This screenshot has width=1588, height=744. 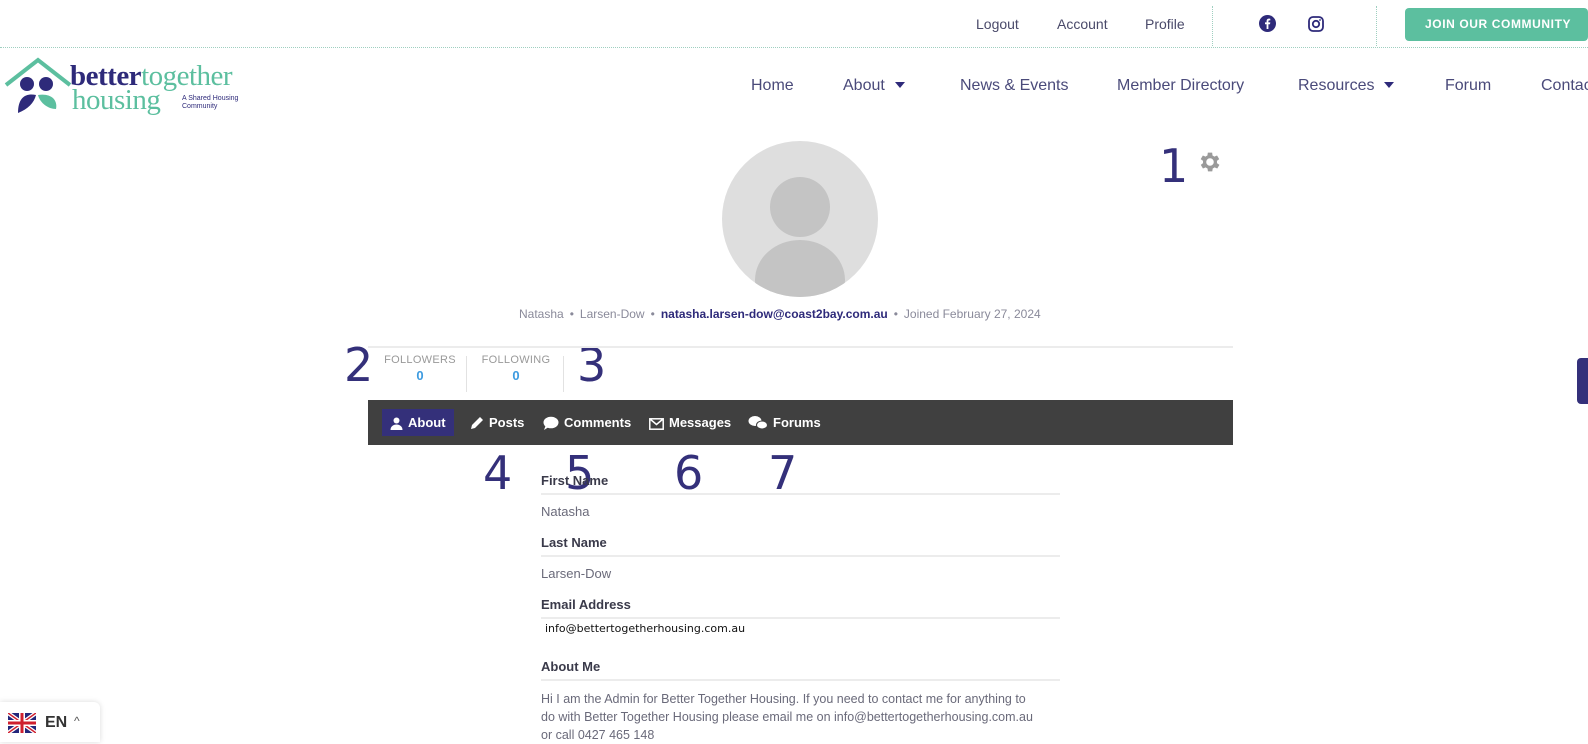 I want to click on speech-bubble-icon, so click(x=551, y=423).